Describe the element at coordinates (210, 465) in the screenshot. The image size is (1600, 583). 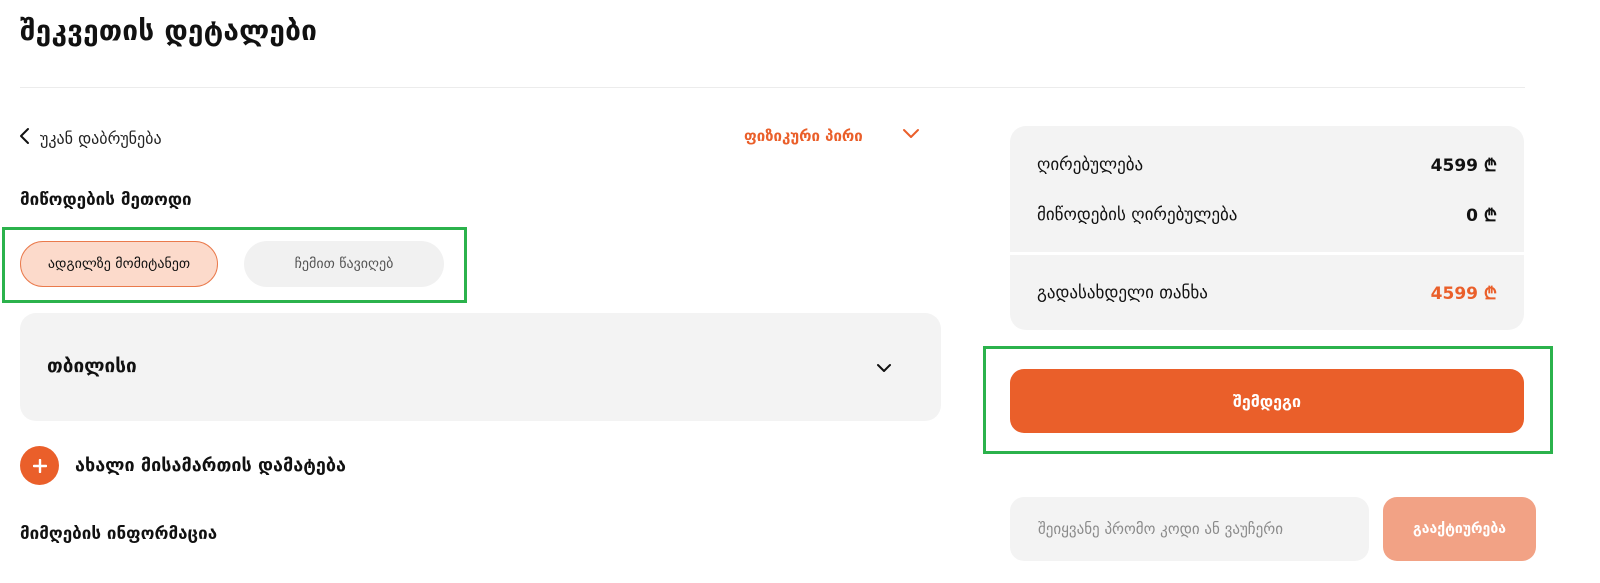
I see `add-address-label: ახალი მისამართის დამატება` at that location.